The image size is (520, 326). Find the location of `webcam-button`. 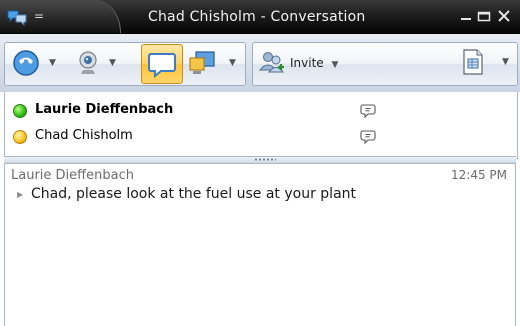

webcam-button is located at coordinates (88, 63).